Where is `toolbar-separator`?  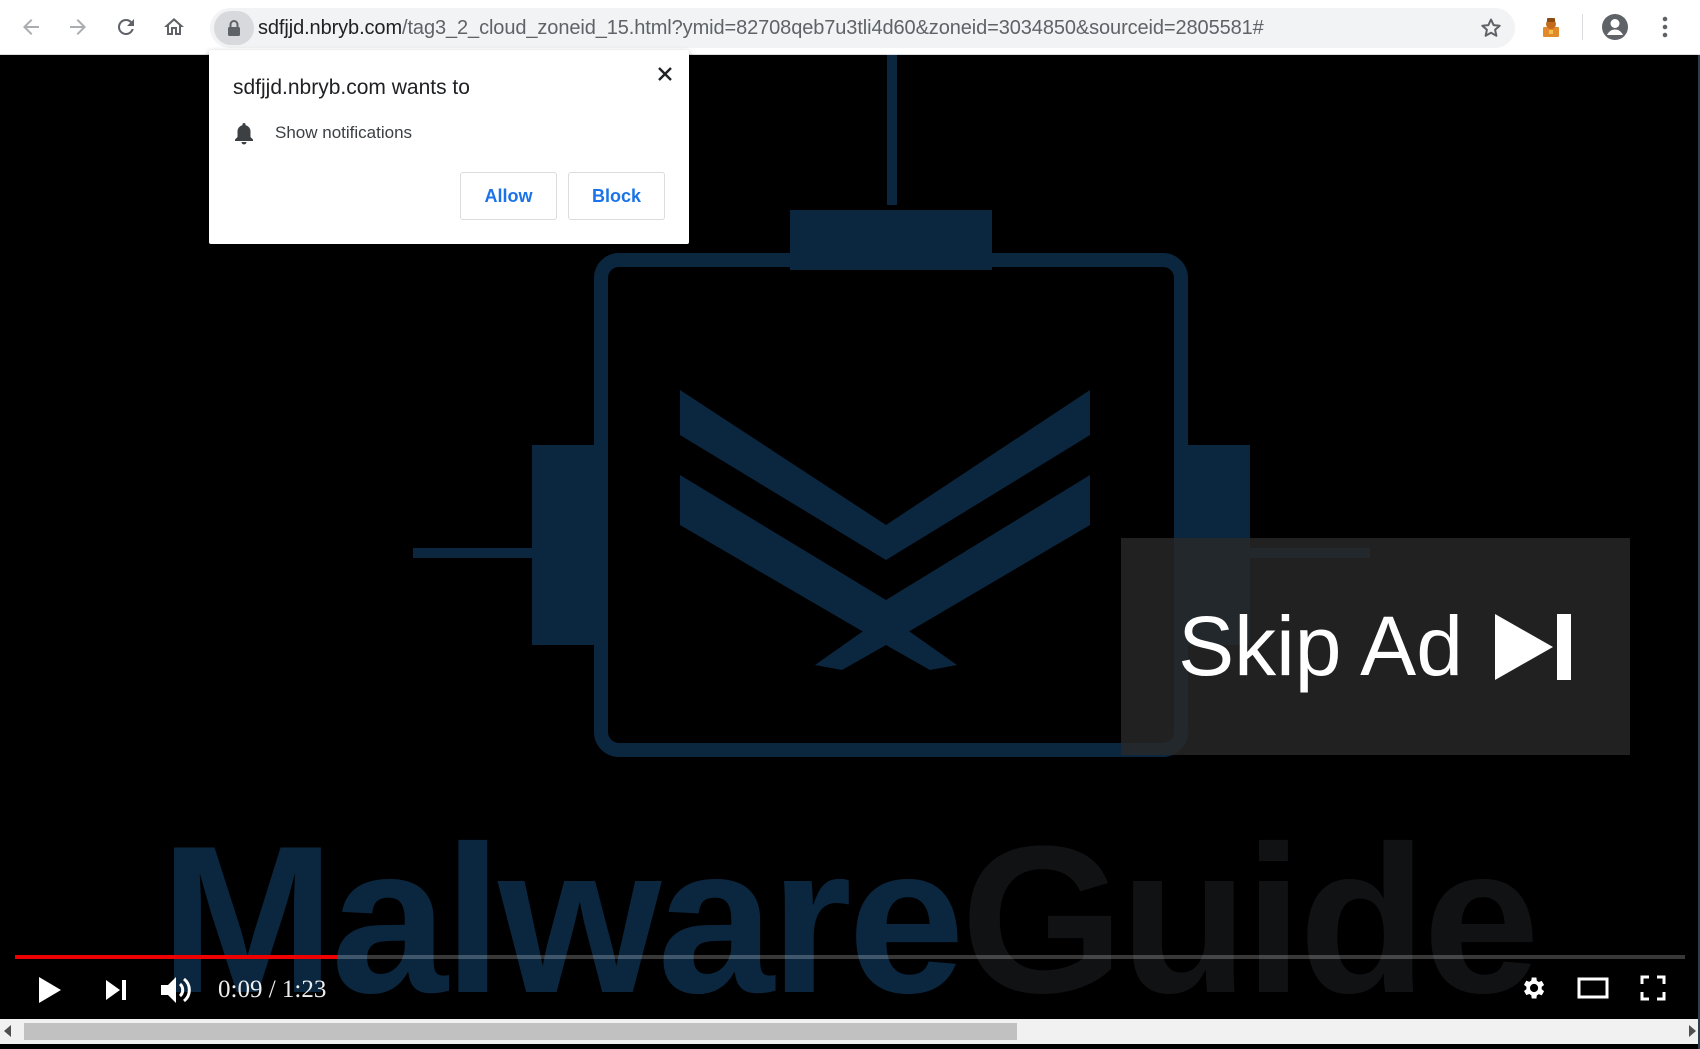
toolbar-separator is located at coordinates (1582, 27).